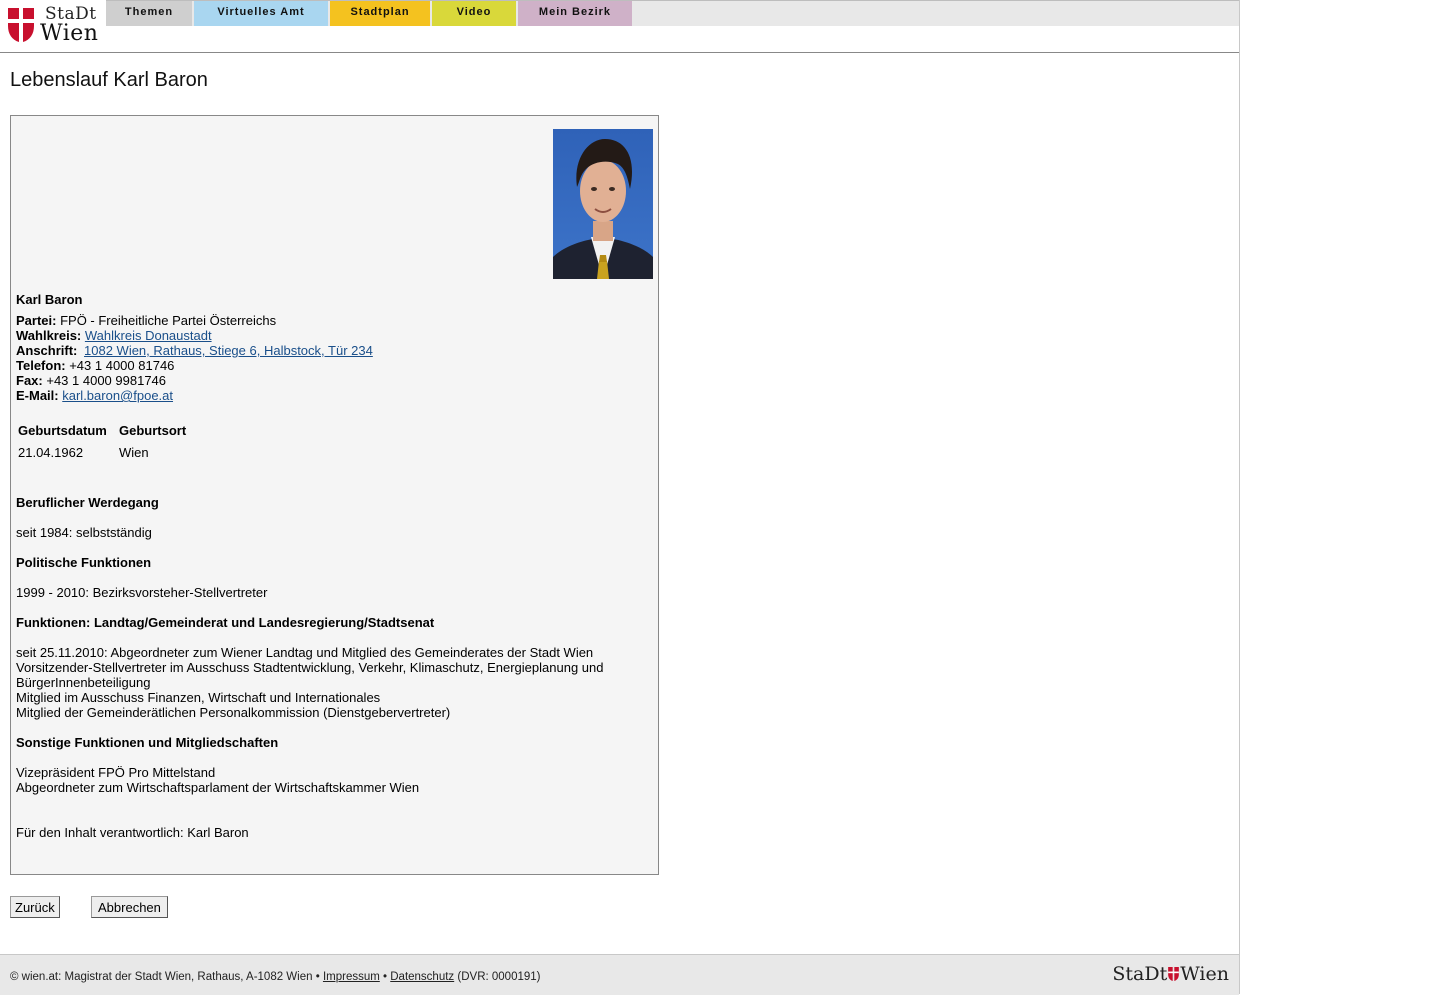 The width and height of the screenshot is (1440, 995). What do you see at coordinates (49, 335) in the screenshot?
I see `wahlkreis-label: Wahlkreis:` at bounding box center [49, 335].